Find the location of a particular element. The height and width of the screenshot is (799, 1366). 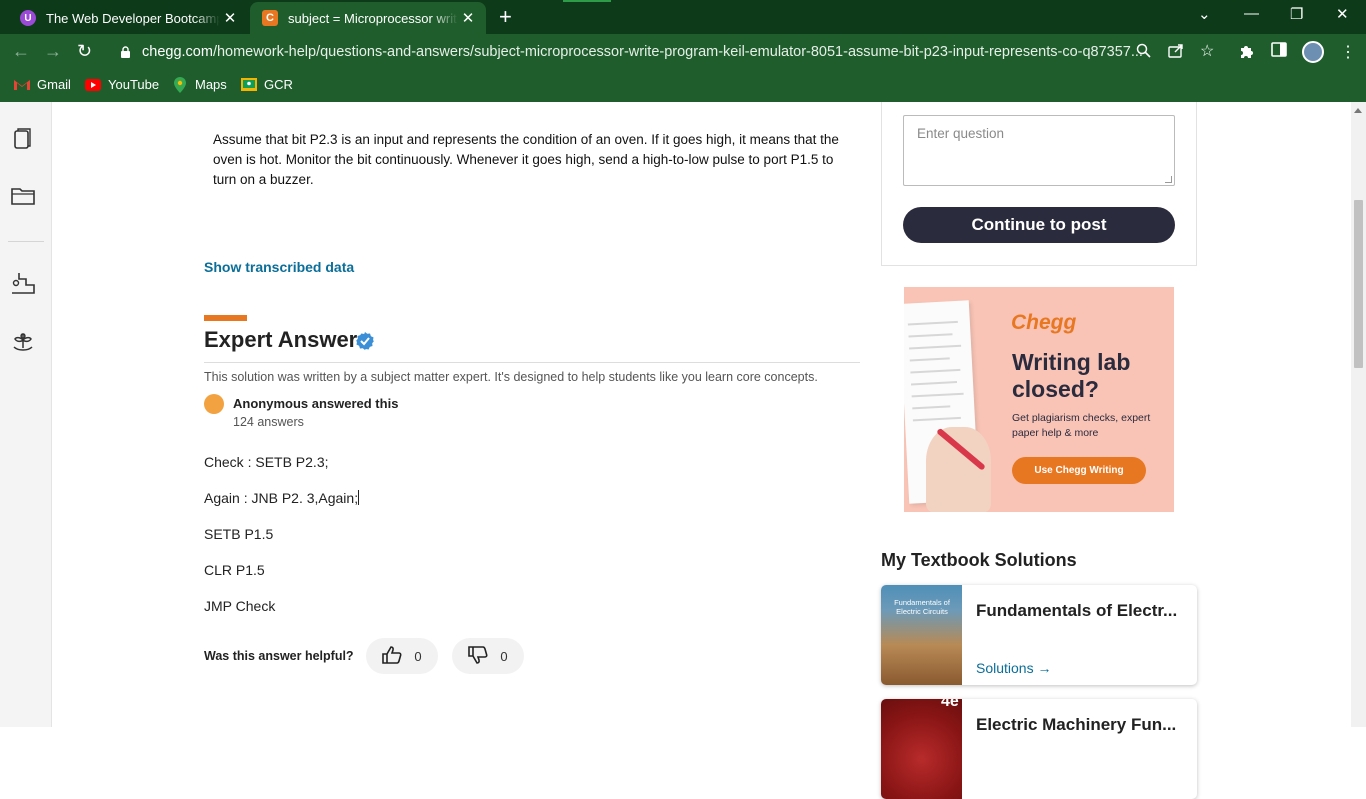

answer-line: Again : JNB P2. 3,Again; is located at coordinates (282, 498).